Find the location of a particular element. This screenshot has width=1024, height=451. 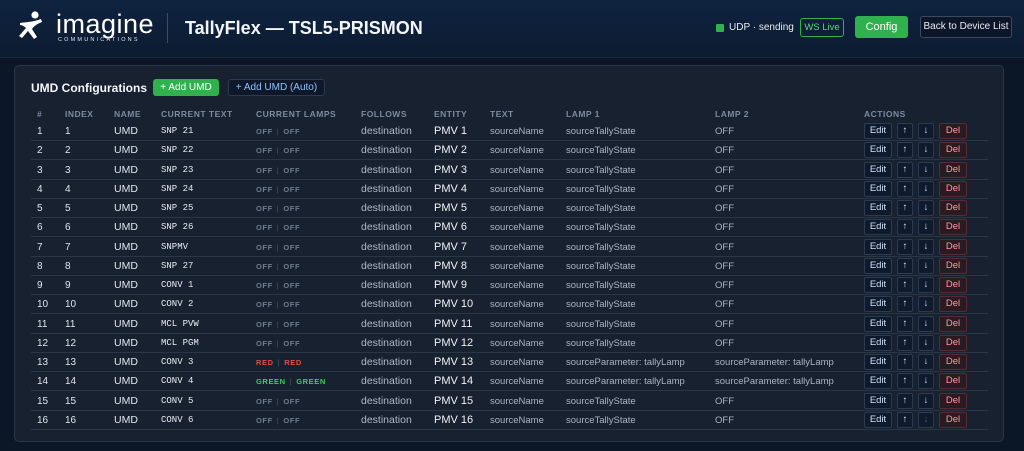

config-button: Config is located at coordinates (881, 27).